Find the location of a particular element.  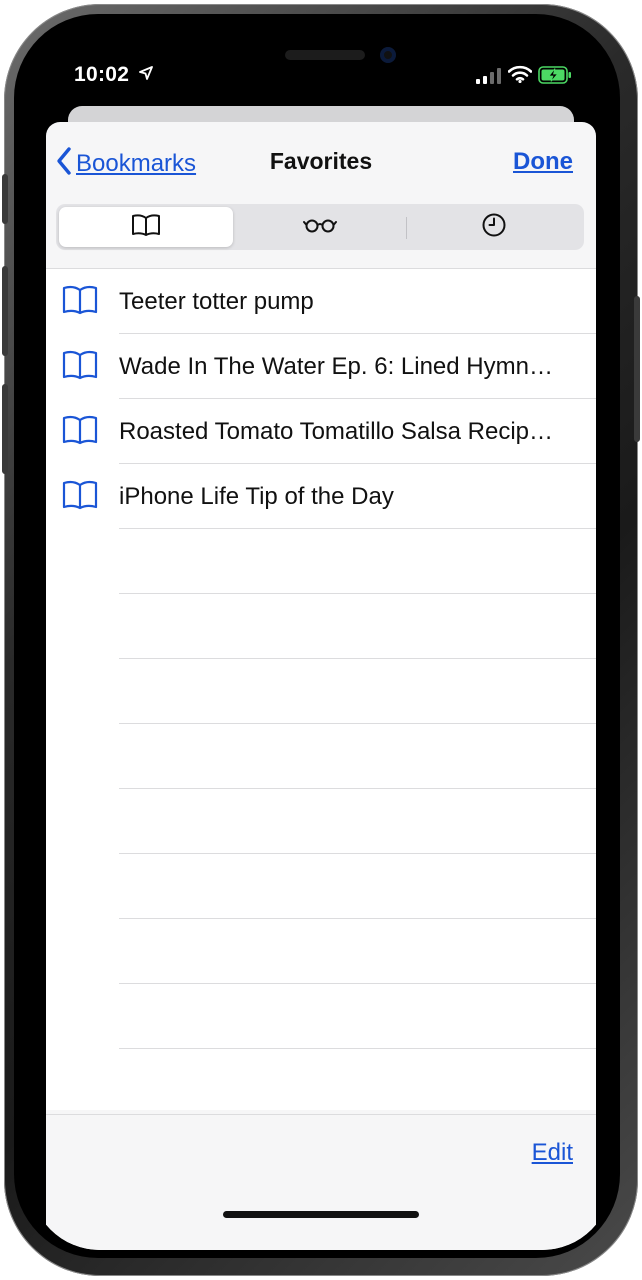

cellular-signal-icon is located at coordinates (489, 78).